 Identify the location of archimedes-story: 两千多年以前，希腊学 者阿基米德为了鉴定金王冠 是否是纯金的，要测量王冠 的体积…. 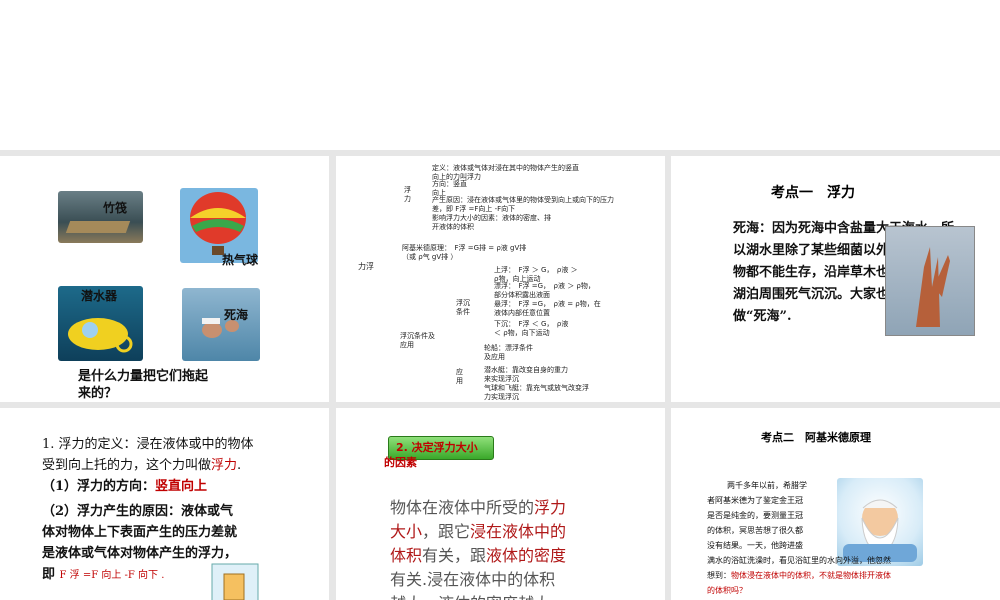
(799, 538).